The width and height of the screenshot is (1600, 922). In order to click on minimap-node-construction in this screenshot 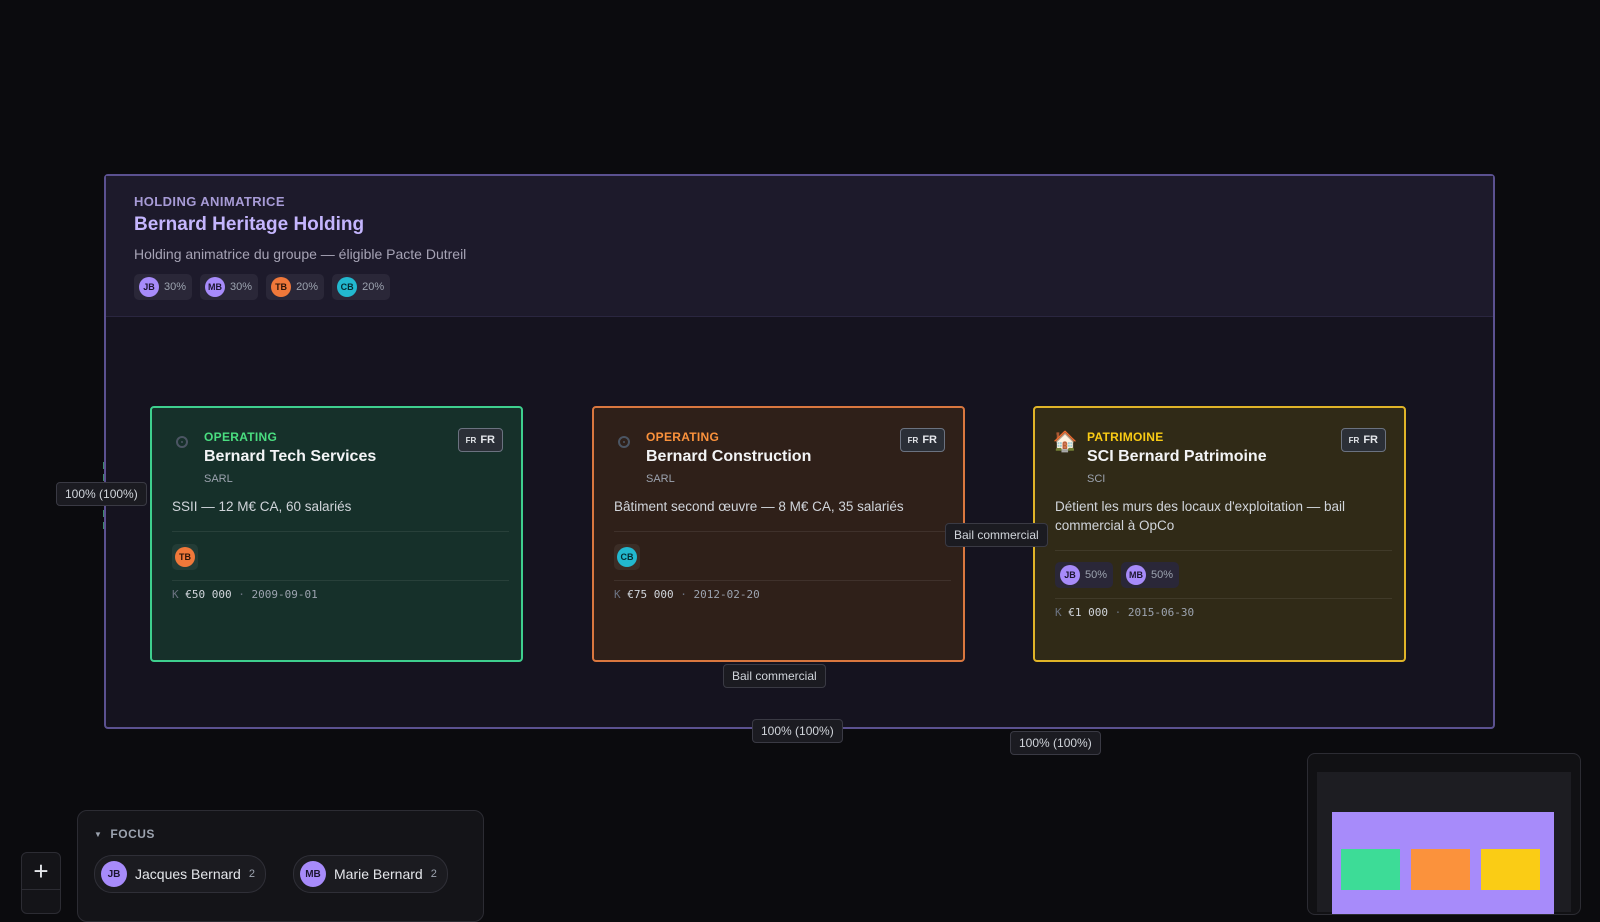, I will do `click(1440, 869)`.